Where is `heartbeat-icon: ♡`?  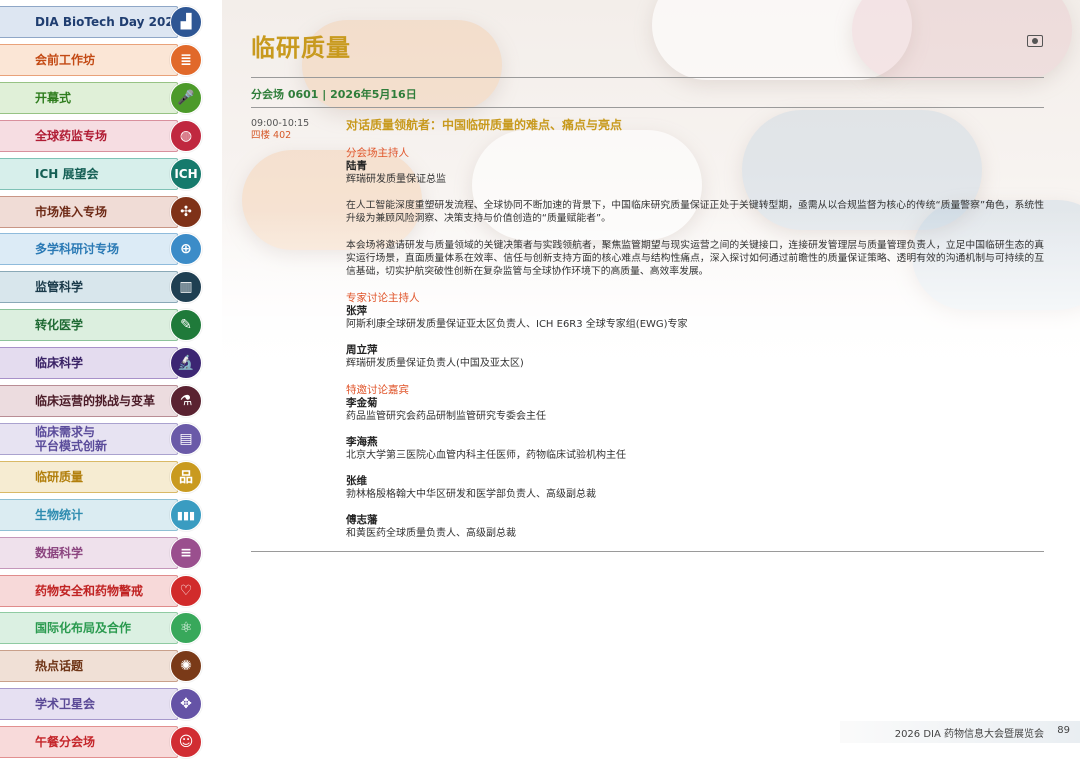
heartbeat-icon: ♡ is located at coordinates (186, 591).